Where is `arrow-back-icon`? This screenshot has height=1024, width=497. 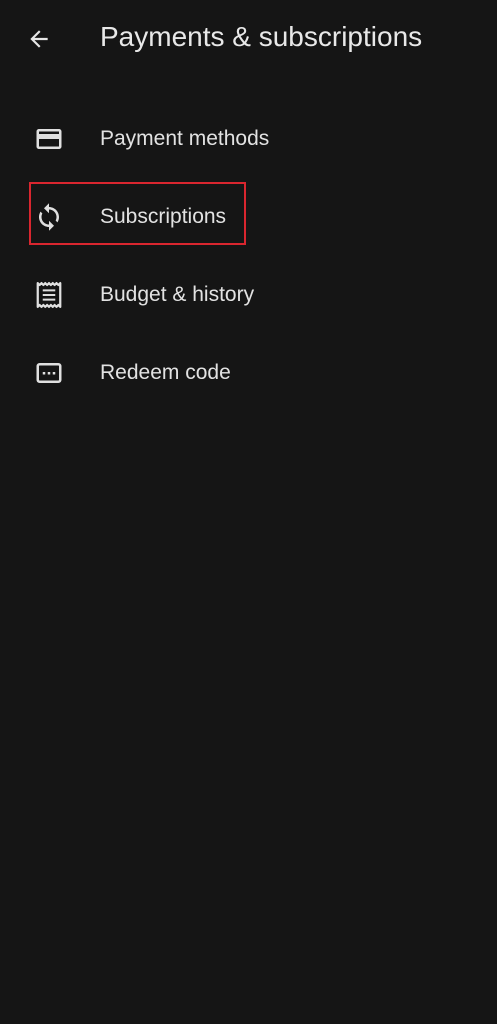 arrow-back-icon is located at coordinates (39, 39).